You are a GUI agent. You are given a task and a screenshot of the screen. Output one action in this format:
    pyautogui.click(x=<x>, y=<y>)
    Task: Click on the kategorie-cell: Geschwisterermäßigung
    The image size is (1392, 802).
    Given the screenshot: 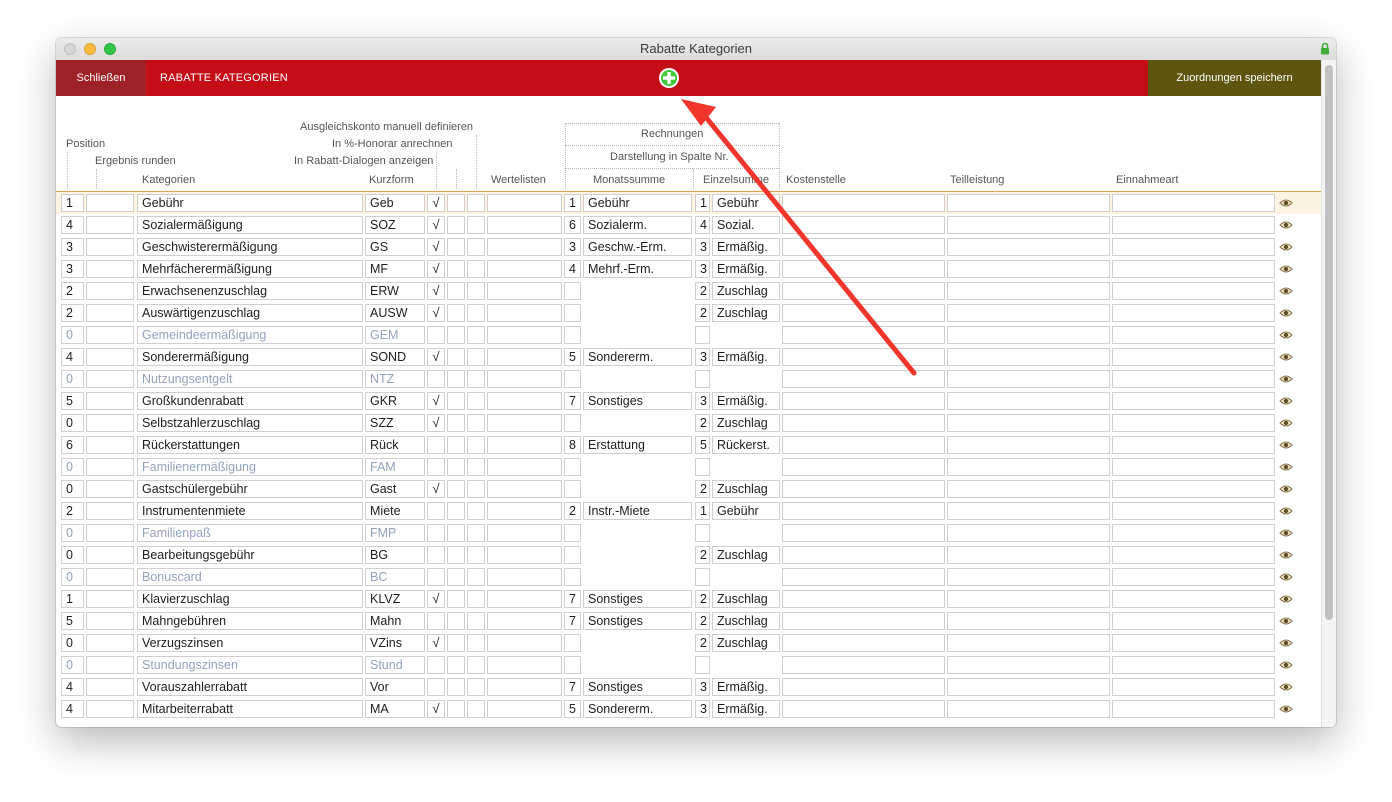 What is the action you would take?
    pyautogui.click(x=250, y=247)
    